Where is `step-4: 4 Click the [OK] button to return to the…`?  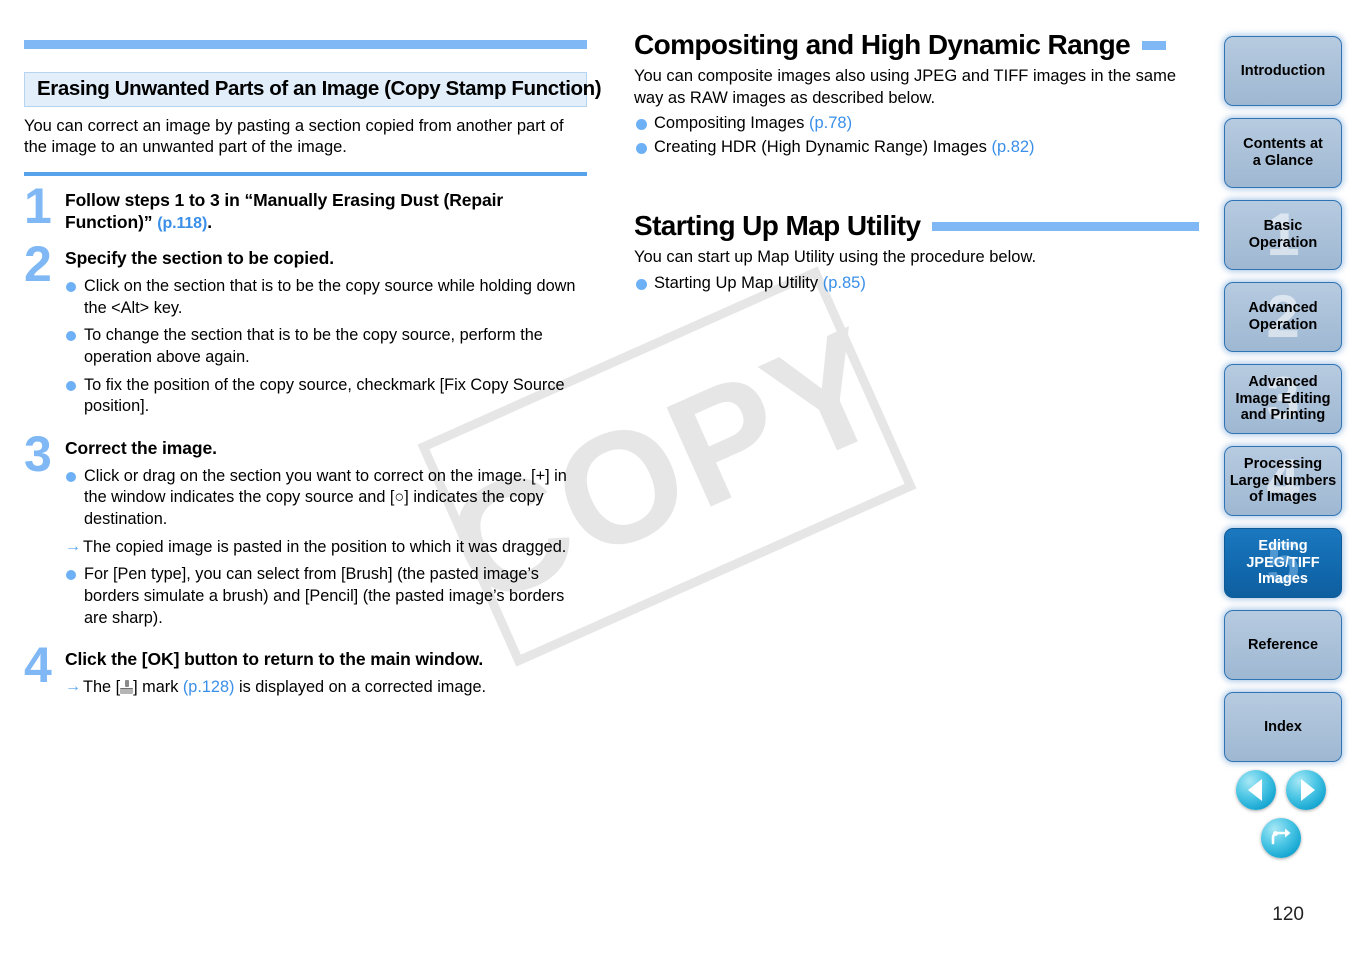
step-4: 4 Click the [OK] button to return to the… is located at coordinates (306, 669).